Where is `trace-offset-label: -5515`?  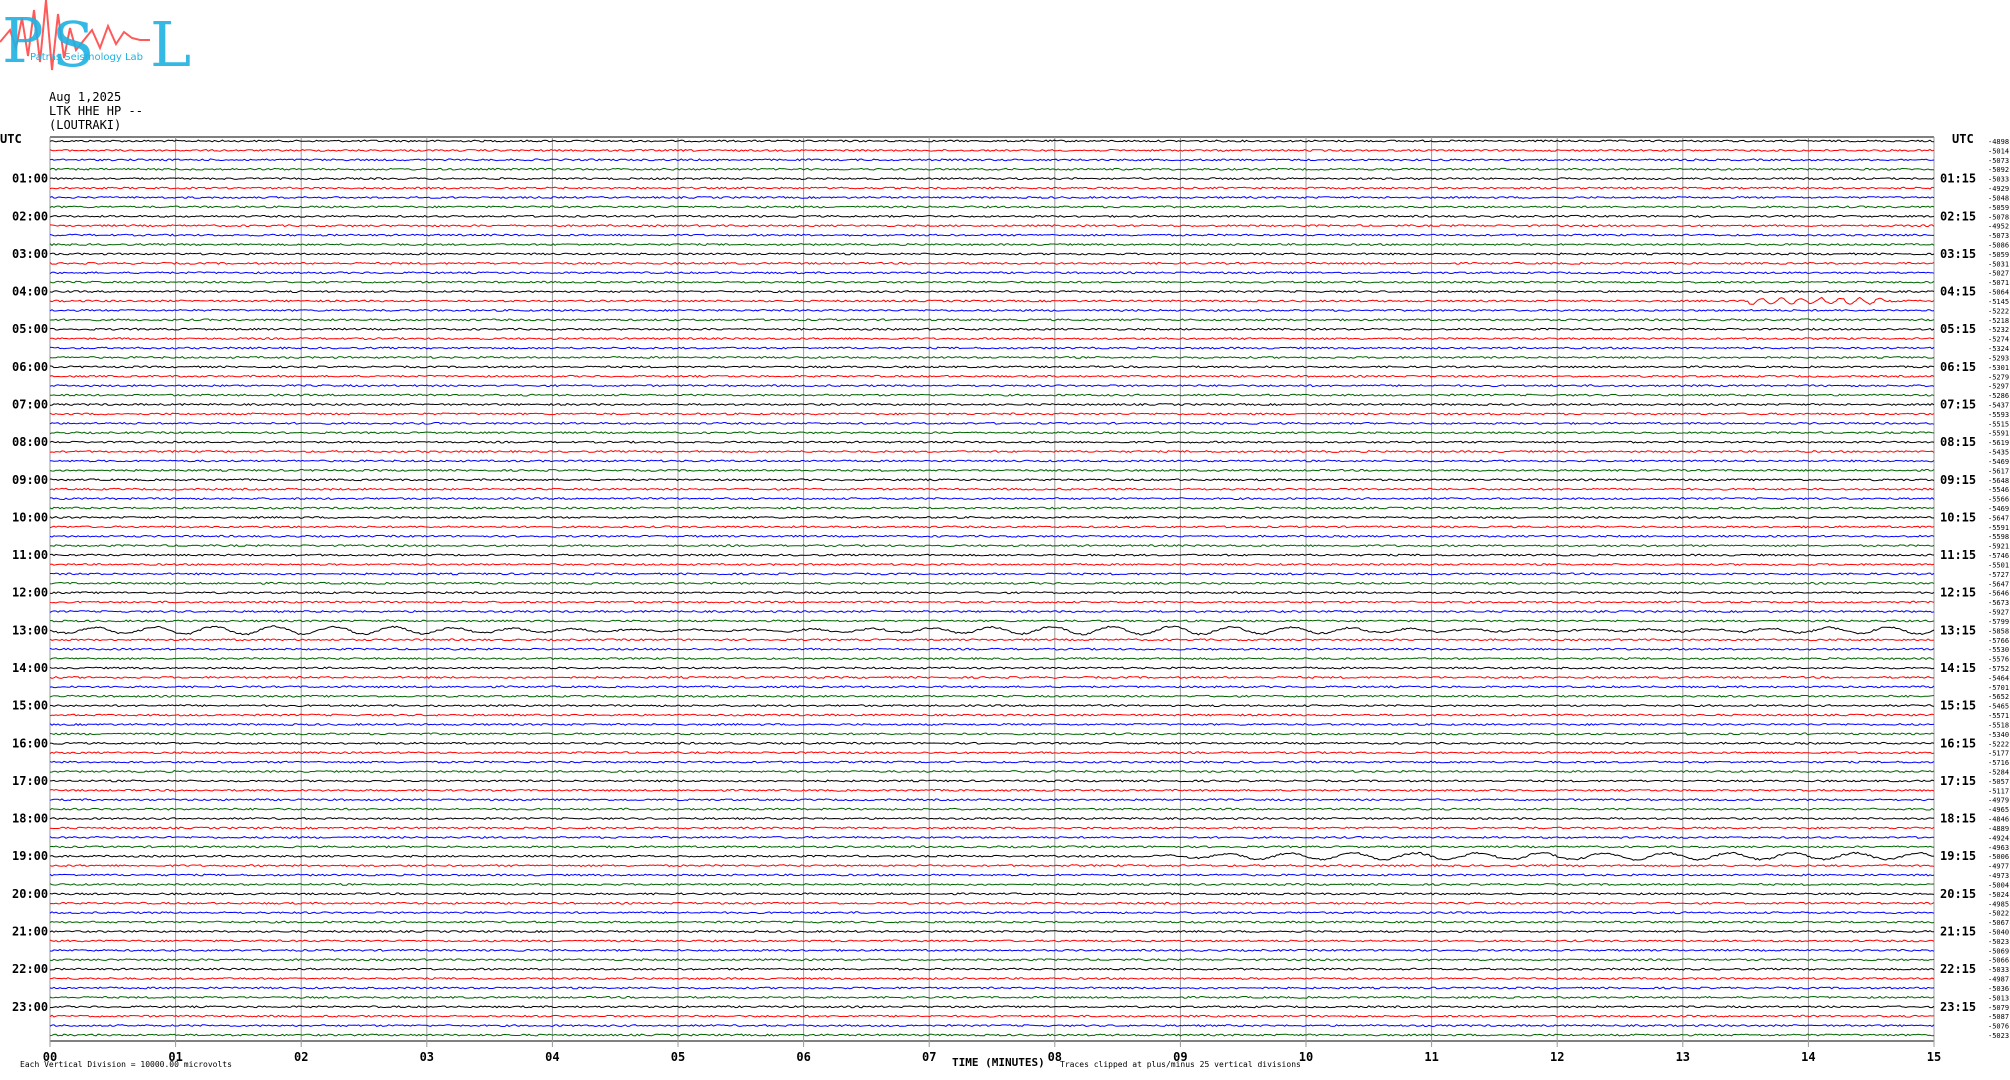
trace-offset-label: -5515 is located at coordinates (1998, 424).